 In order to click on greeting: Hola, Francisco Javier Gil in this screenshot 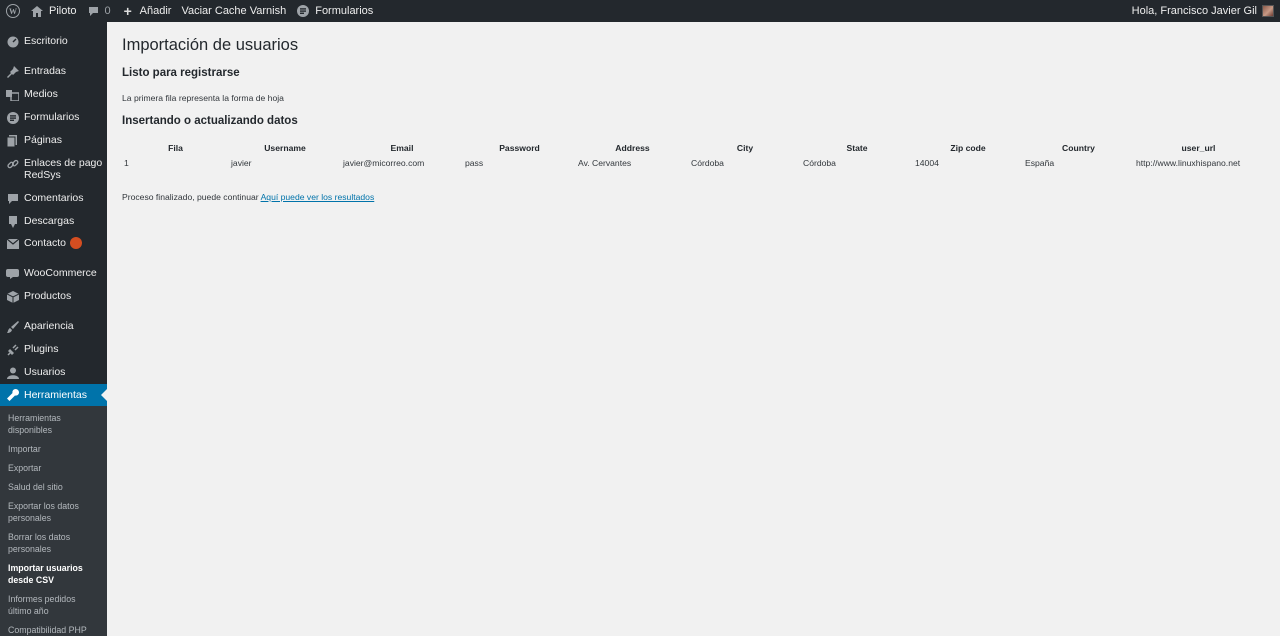, I will do `click(1194, 11)`.